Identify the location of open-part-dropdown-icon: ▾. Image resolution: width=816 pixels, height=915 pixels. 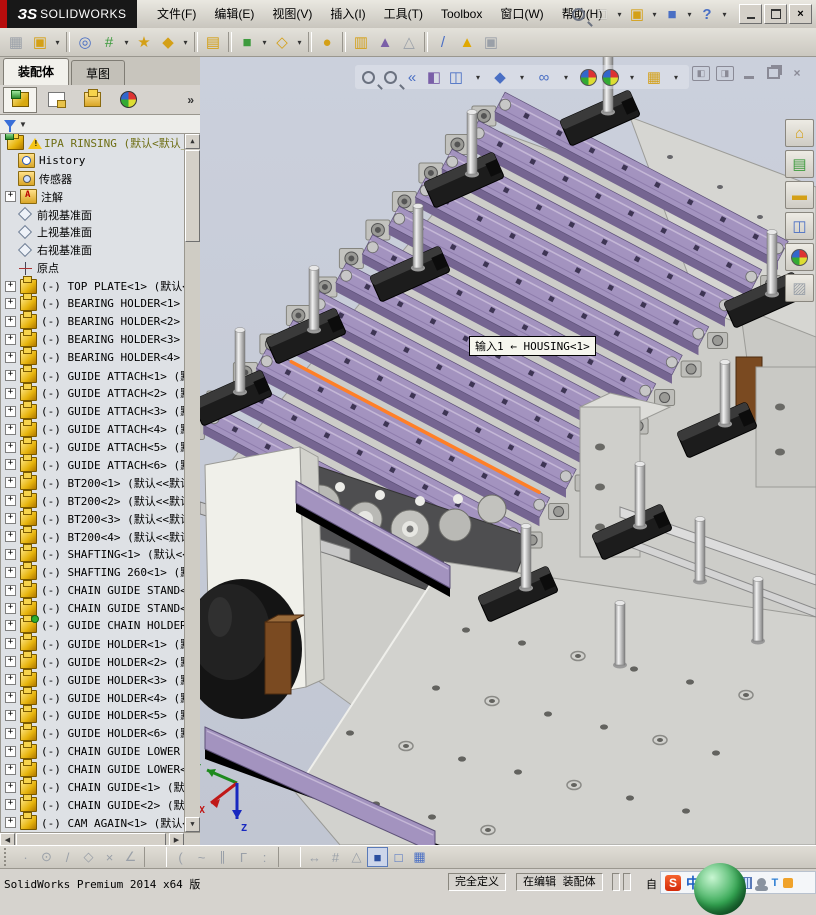
(57, 42).